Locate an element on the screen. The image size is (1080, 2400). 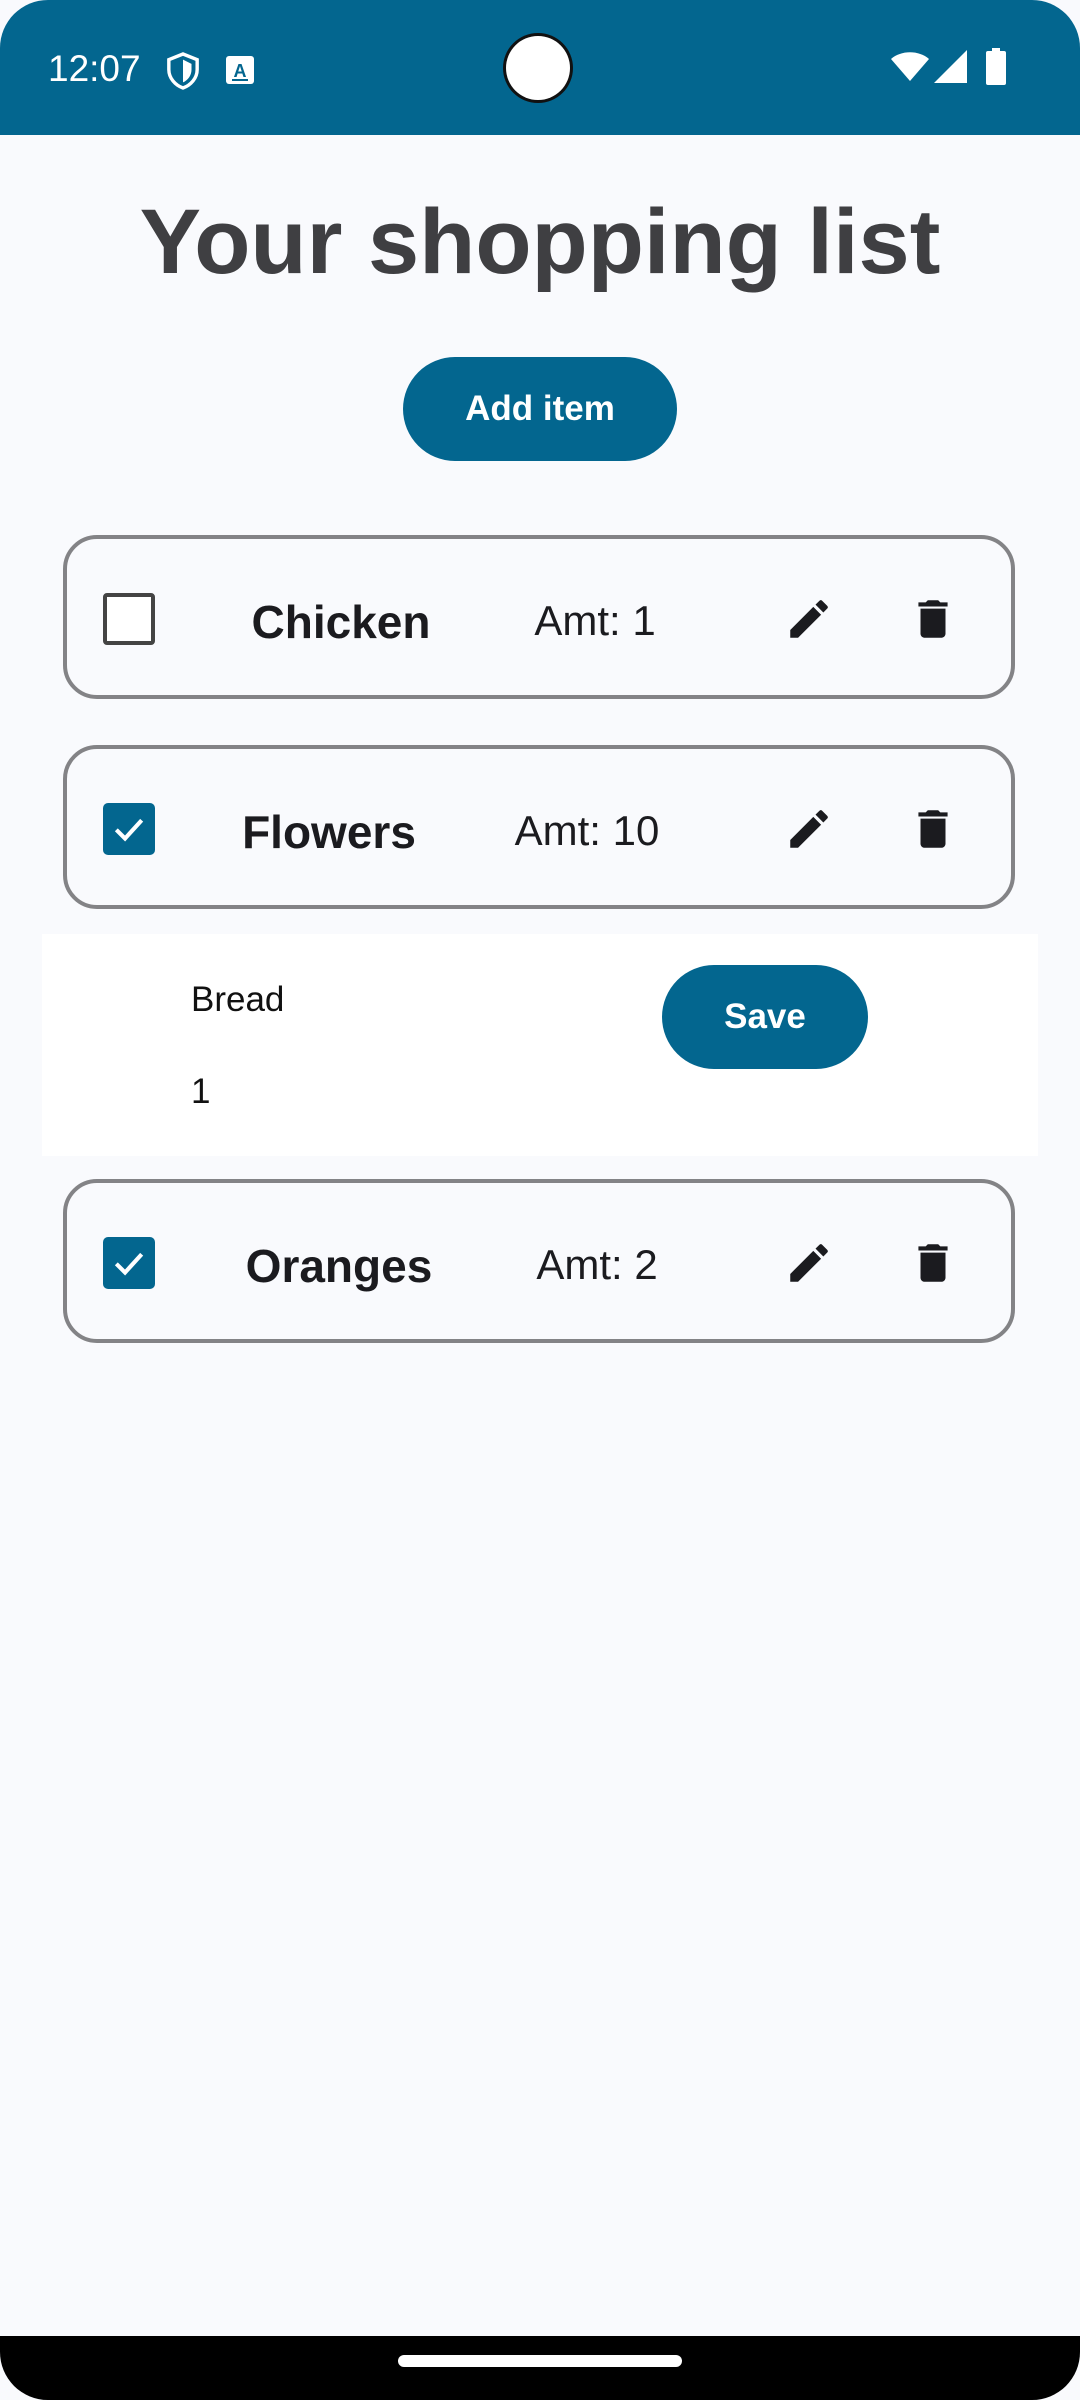
item-amount-field is located at coordinates (391, 1092).